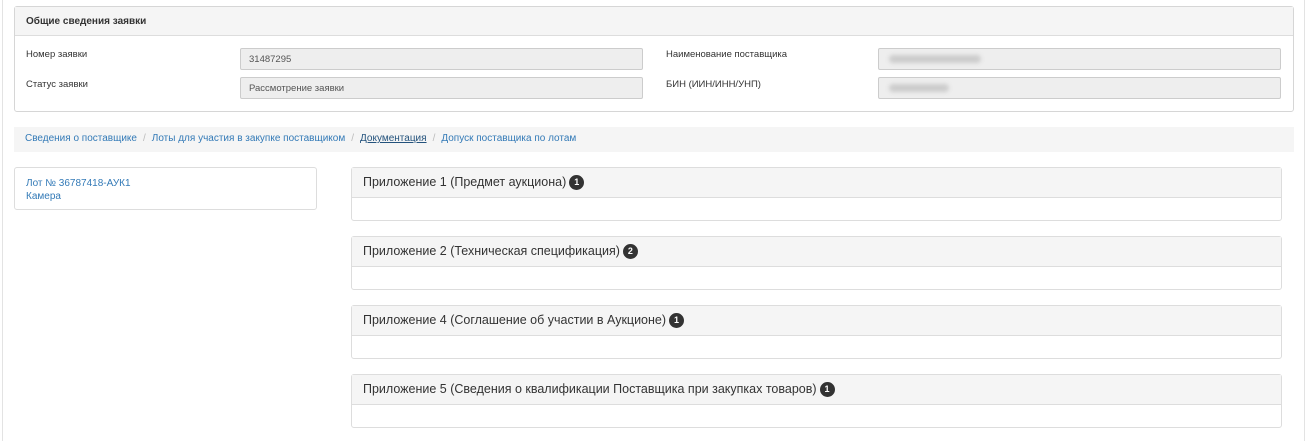 The height and width of the screenshot is (441, 1309). What do you see at coordinates (654, 21) in the screenshot?
I see `info-panel-title: Общие сведения заявки` at bounding box center [654, 21].